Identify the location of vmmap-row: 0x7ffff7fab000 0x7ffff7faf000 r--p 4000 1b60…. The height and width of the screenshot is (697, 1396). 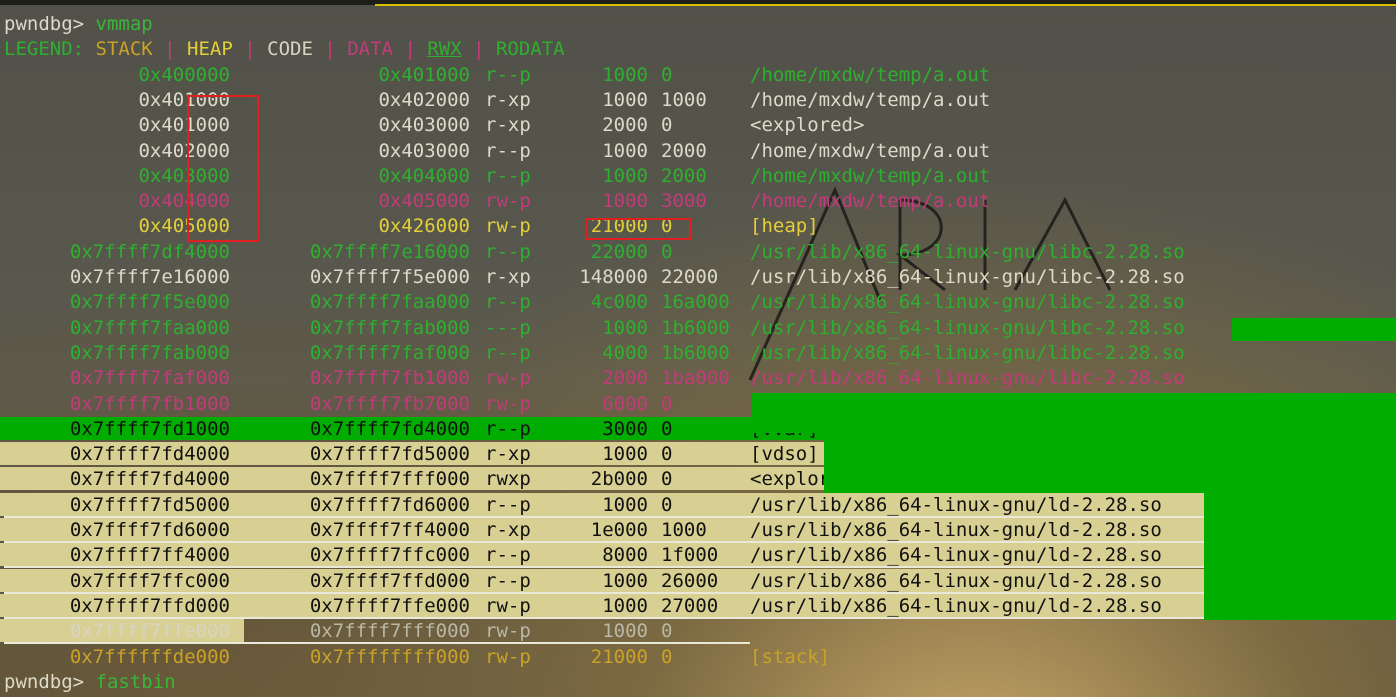
(698, 353).